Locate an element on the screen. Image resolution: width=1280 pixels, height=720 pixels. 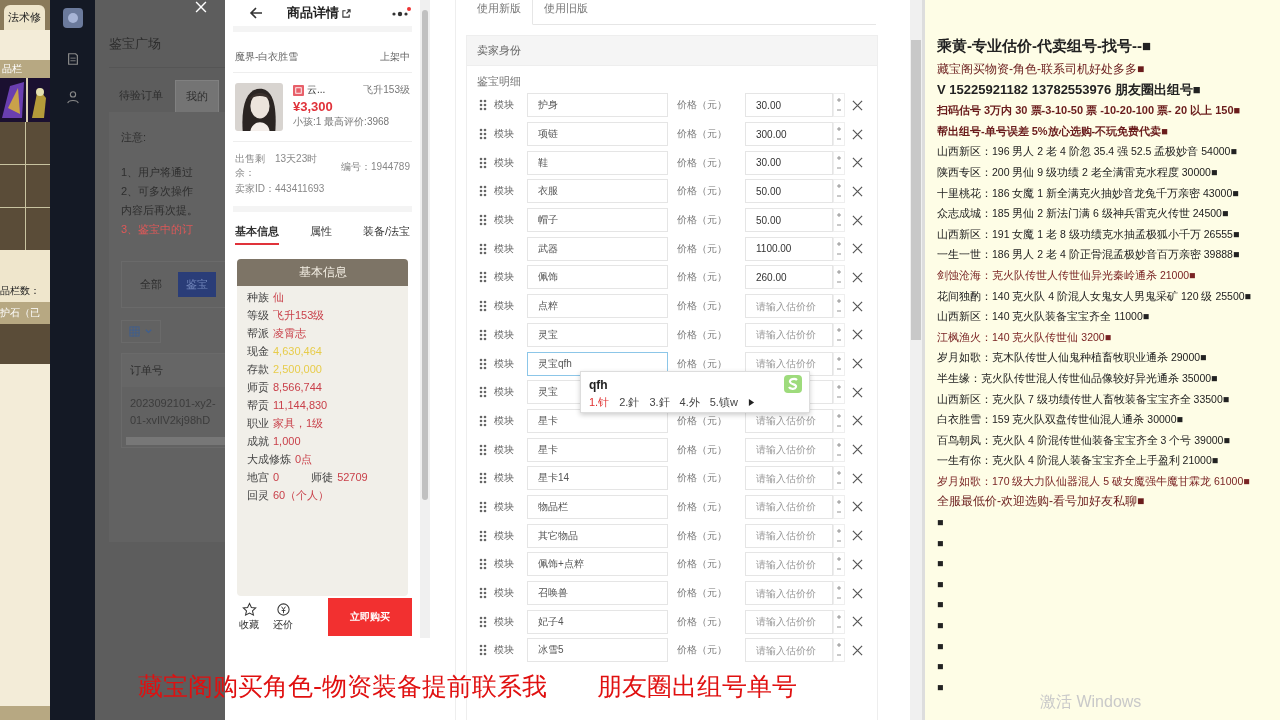
external-link-icon is located at coordinates (346, 13).